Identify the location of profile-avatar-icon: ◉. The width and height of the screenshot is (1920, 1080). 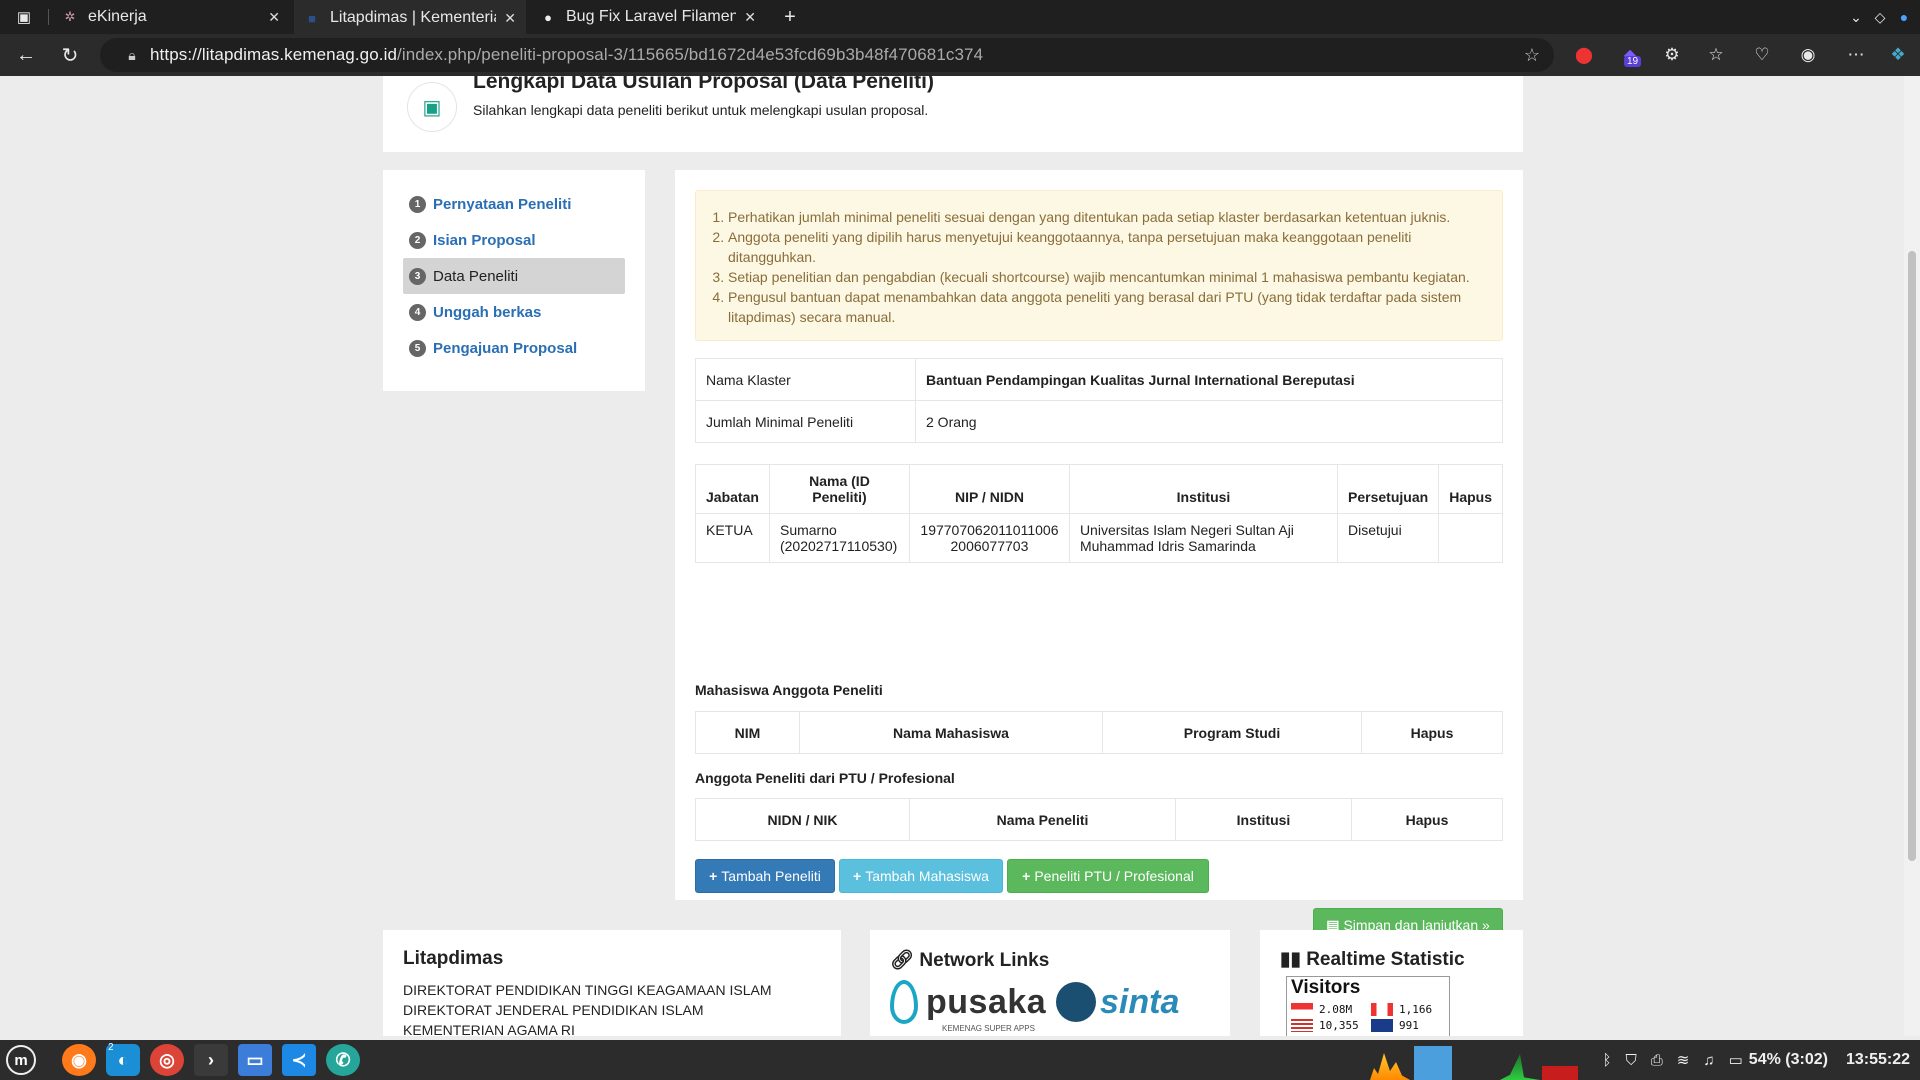
(1808, 55).